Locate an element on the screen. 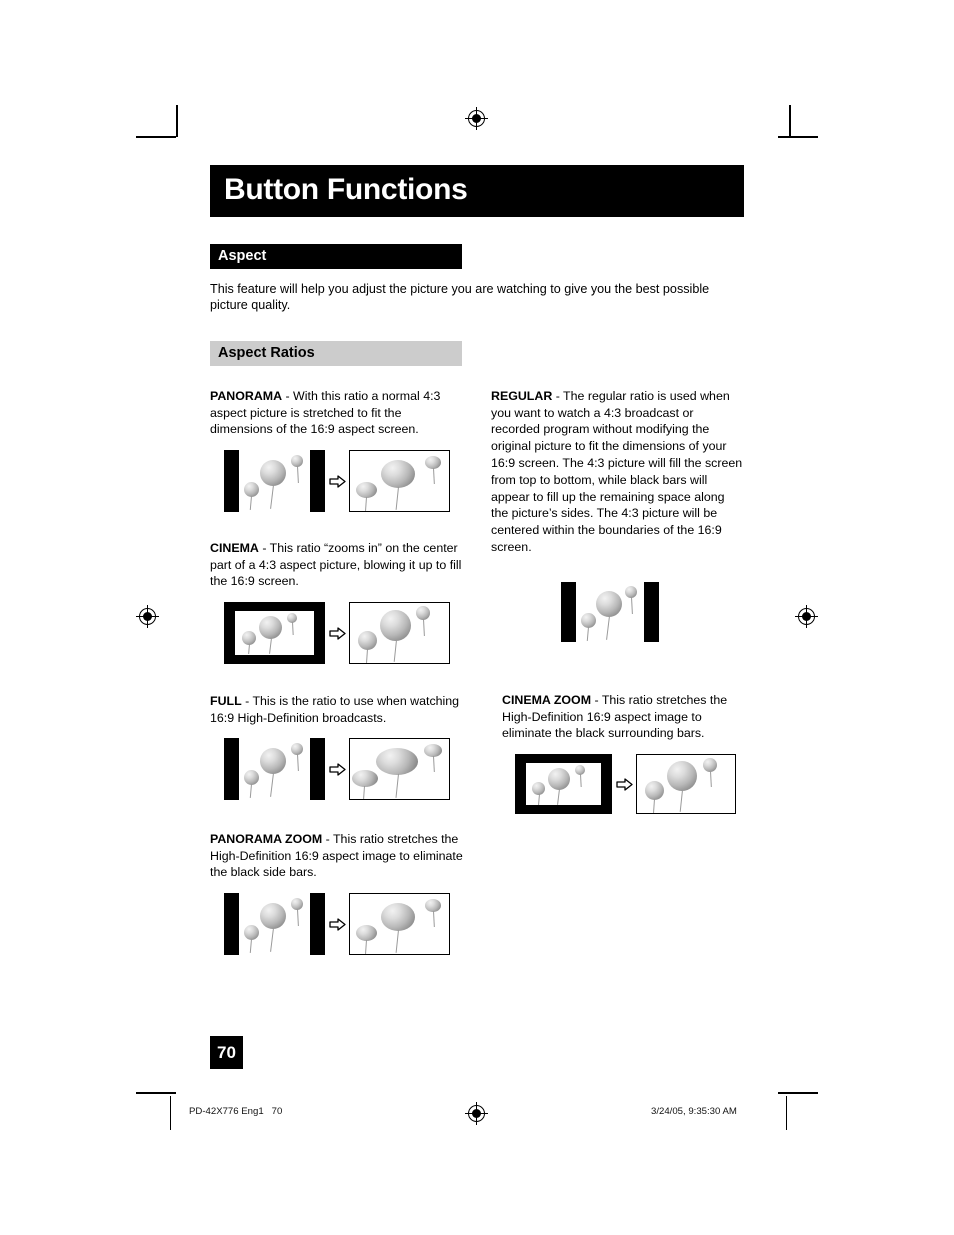  footer-document-id: PD-42X776 Eng1 70 is located at coordinates (236, 1111).